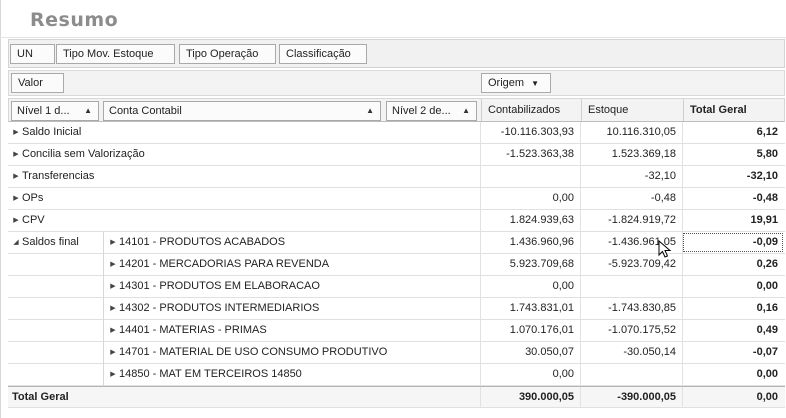 Image resolution: width=786 pixels, height=418 pixels. Describe the element at coordinates (227, 54) in the screenshot. I see `filter-tipo-operacao: Tipo Operação` at that location.